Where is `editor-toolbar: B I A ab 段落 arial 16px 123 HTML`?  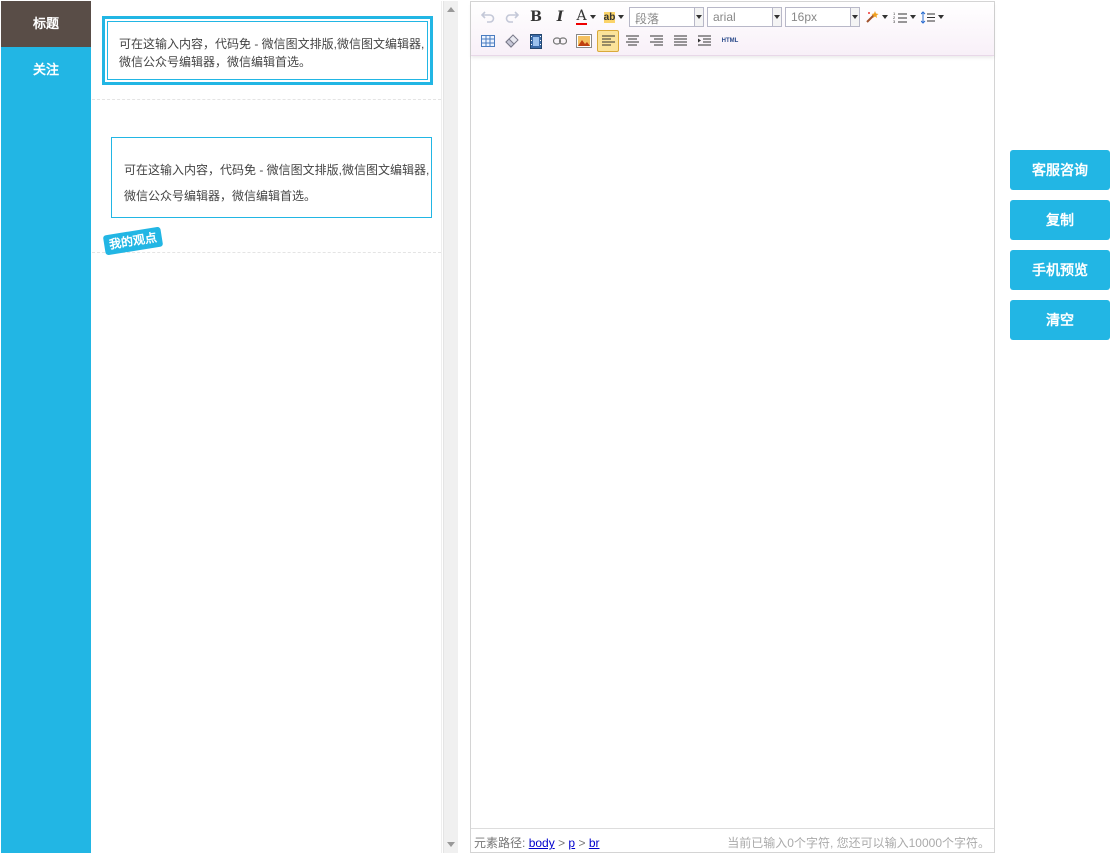
editor-toolbar: B I A ab 段落 arial 16px 123 HTML is located at coordinates (732, 29).